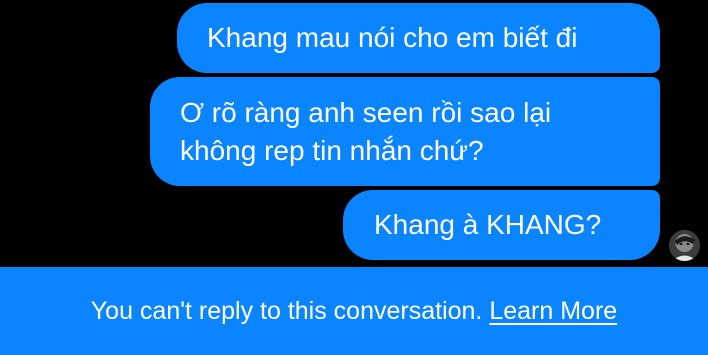 This screenshot has width=708, height=355. I want to click on seen-avatar-icon, so click(684, 245).